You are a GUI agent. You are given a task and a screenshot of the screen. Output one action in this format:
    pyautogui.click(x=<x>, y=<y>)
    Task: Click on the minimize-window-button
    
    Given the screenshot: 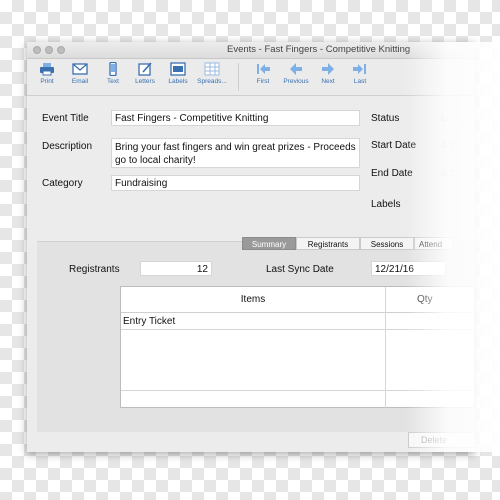 What is the action you would take?
    pyautogui.click(x=49, y=50)
    